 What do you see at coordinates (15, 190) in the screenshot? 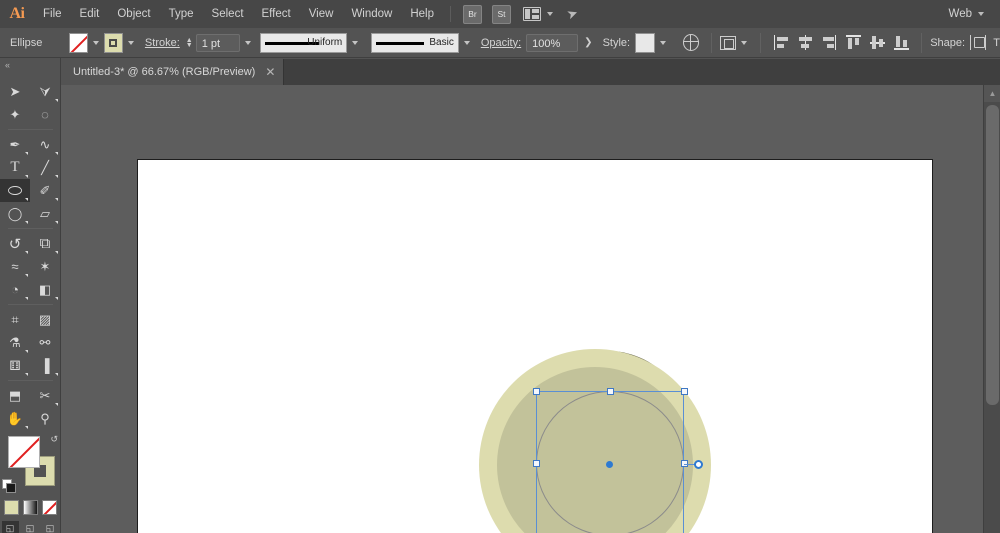
I see `ellipse-tool: ⬭` at bounding box center [15, 190].